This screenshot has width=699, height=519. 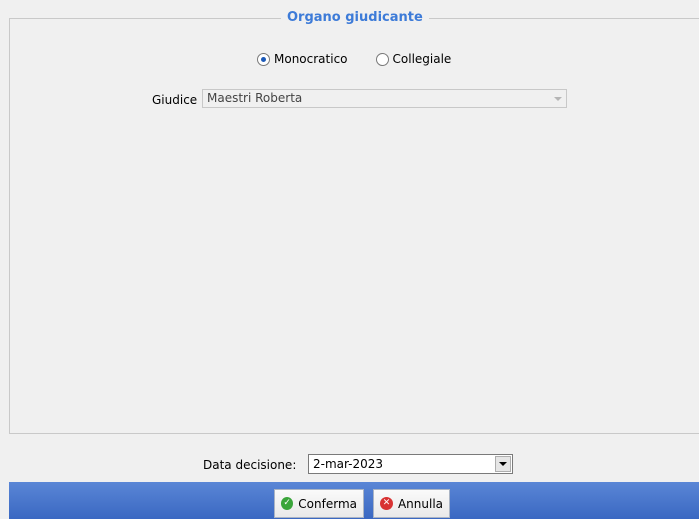 I want to click on radio-button-selected, so click(x=263, y=59).